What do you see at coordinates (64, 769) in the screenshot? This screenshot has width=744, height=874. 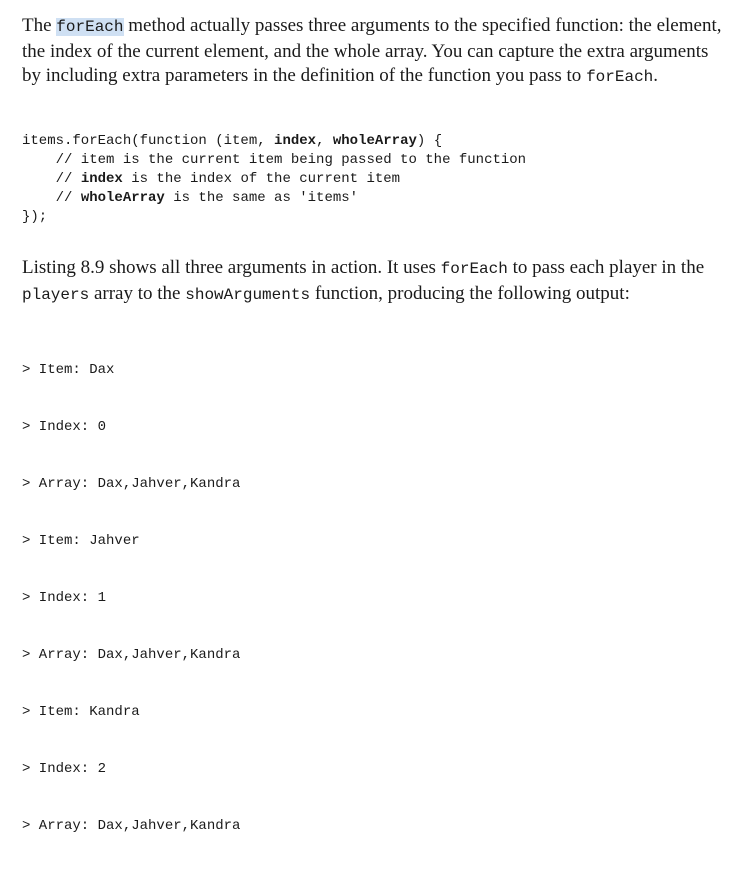 I see `output-line: > Index: 2` at bounding box center [64, 769].